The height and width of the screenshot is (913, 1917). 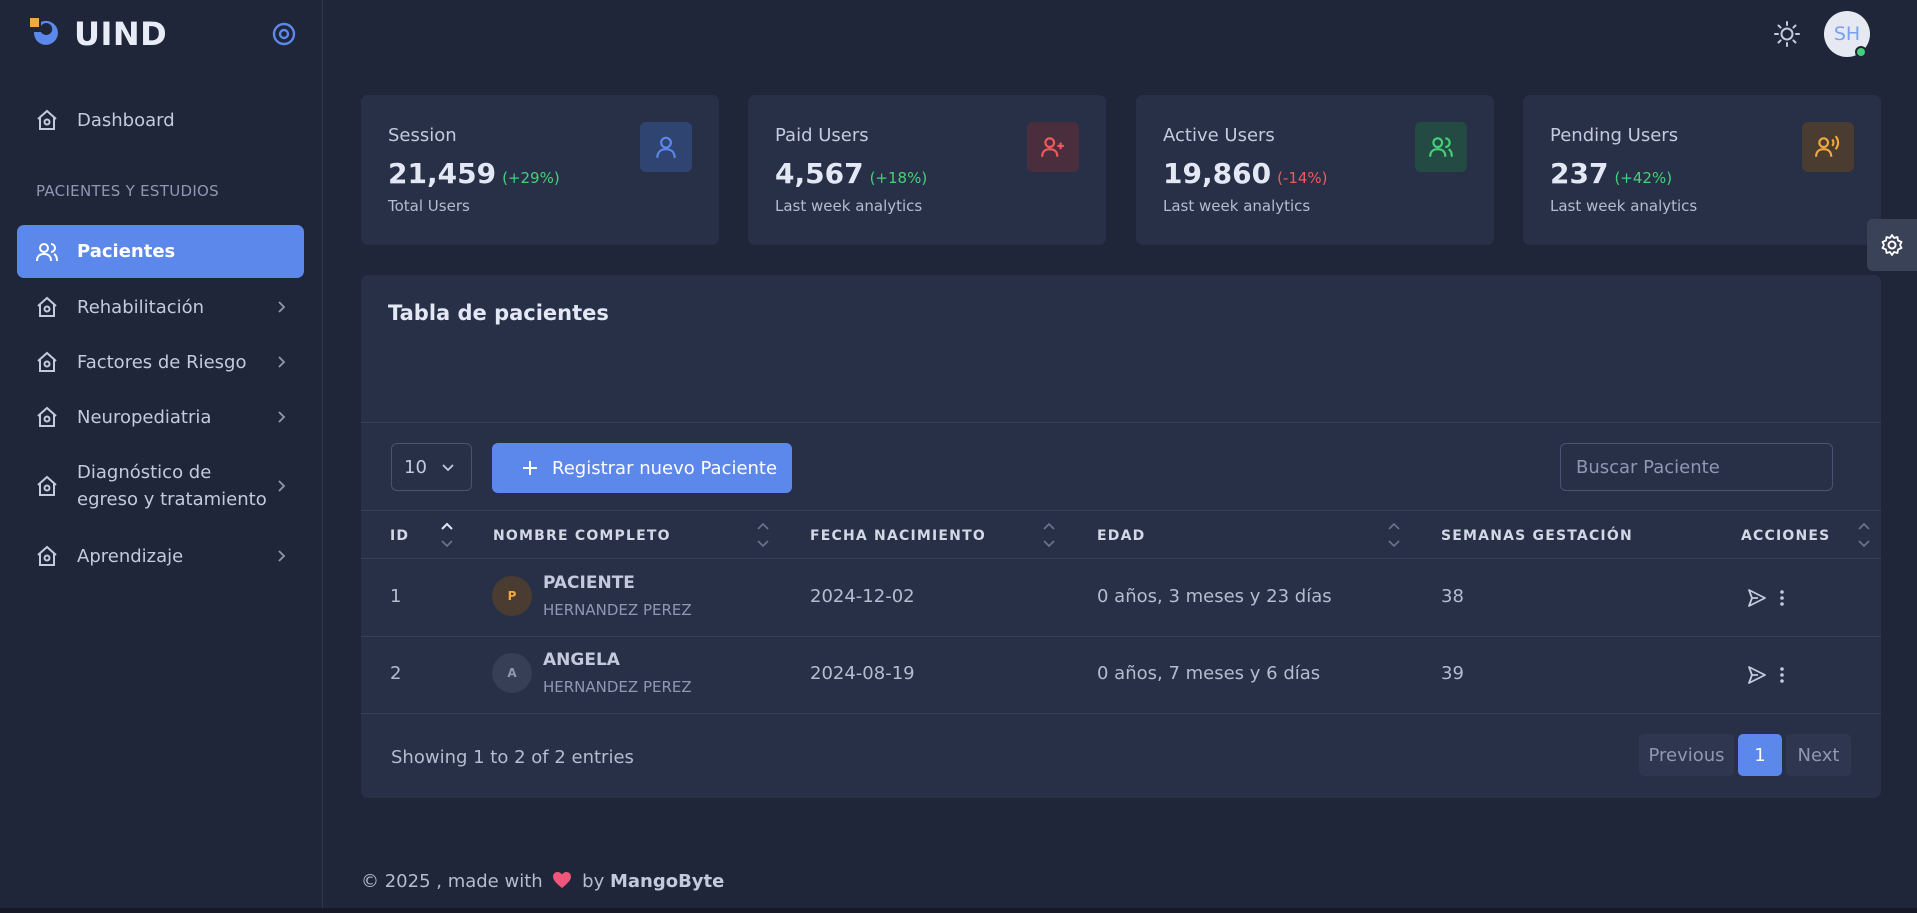 What do you see at coordinates (1209, 673) in the screenshot?
I see `cell-age: 0 años, 7 meses y 6 días` at bounding box center [1209, 673].